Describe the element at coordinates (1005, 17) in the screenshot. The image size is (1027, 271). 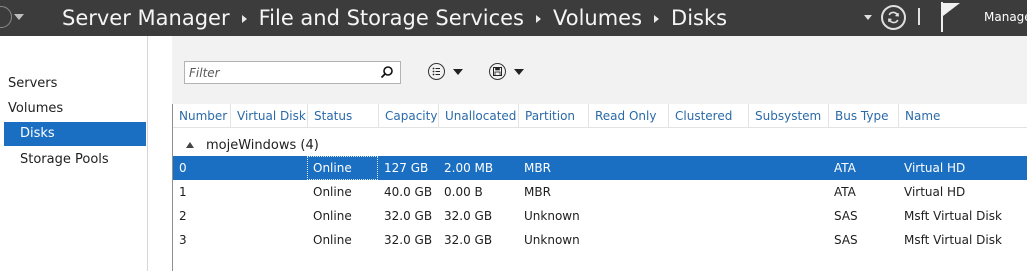
I see `manage-menu: Manage` at that location.